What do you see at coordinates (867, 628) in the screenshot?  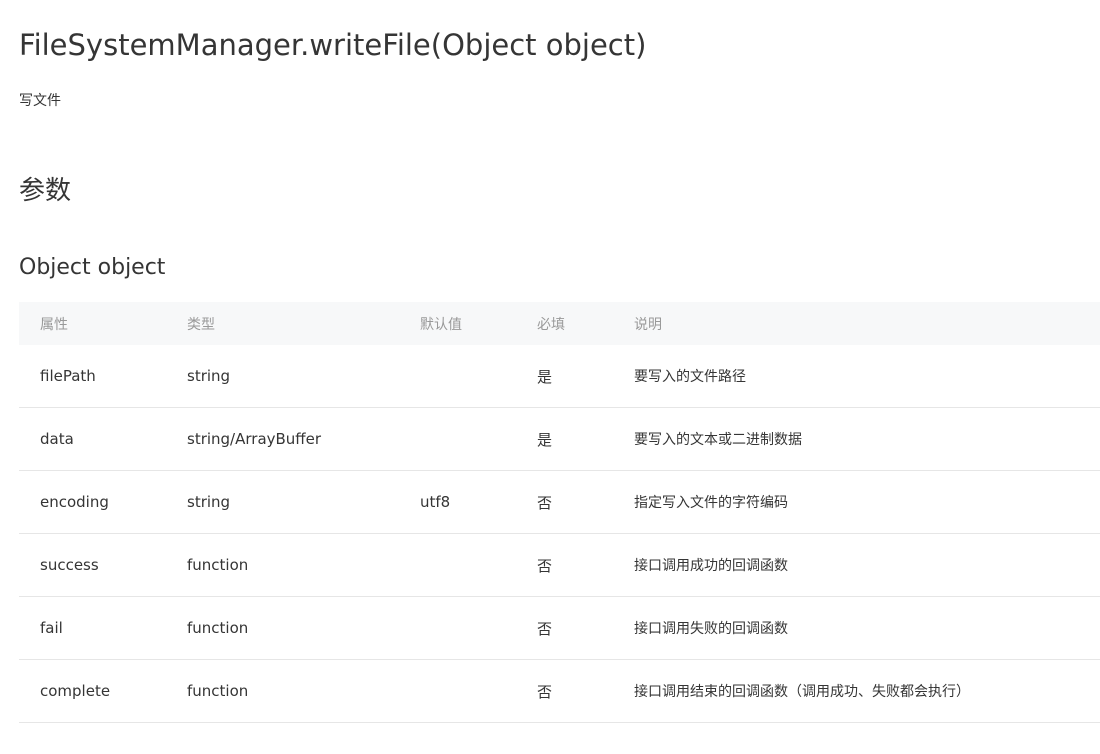 I see `cell-desc: 接口调用失败的回调函数` at bounding box center [867, 628].